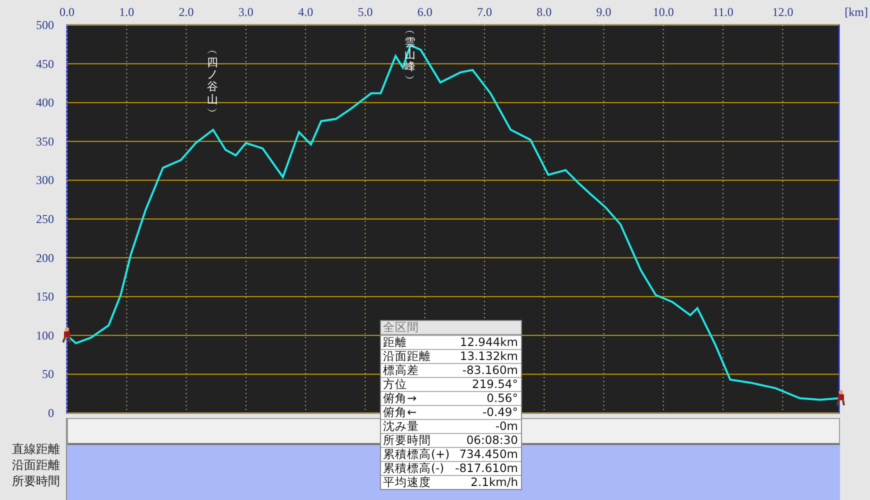 The image size is (870, 500). I want to click on x-tick-label: 2.0, so click(186, 12).